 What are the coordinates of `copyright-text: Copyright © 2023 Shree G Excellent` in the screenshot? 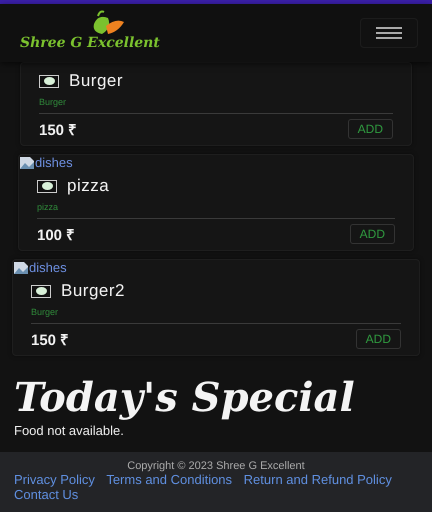 It's located at (216, 466).